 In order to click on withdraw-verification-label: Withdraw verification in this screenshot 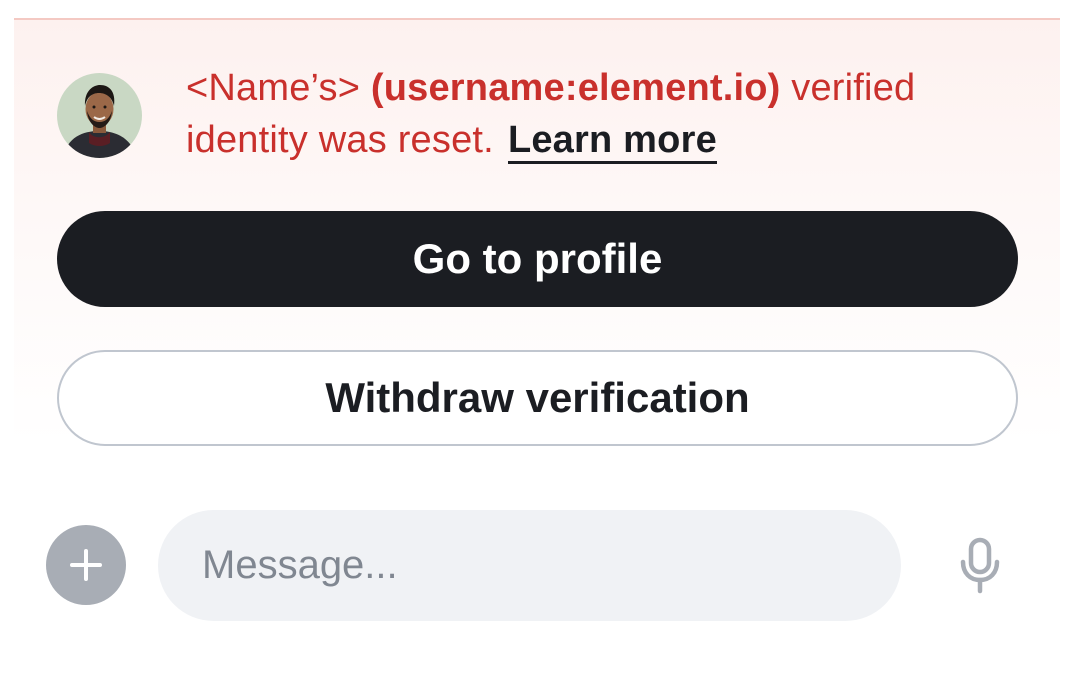, I will do `click(537, 397)`.